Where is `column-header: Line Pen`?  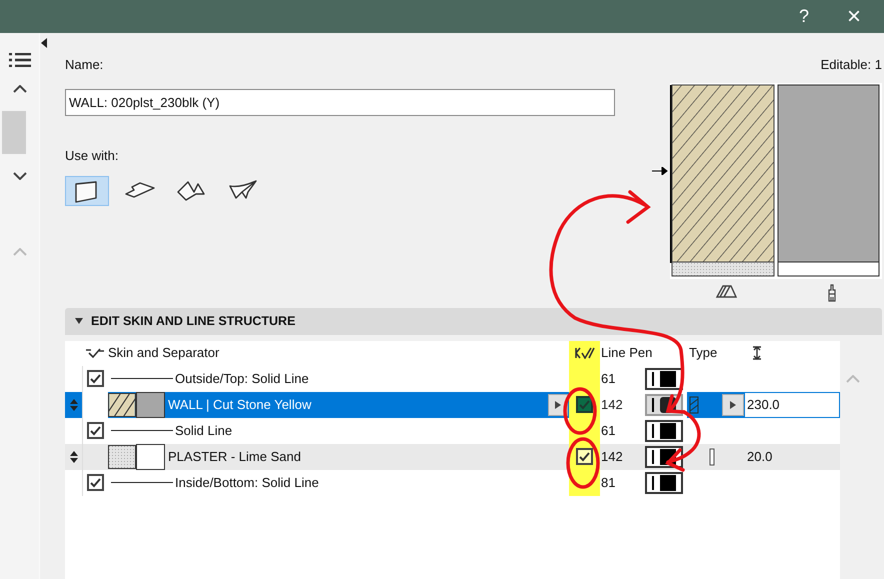
column-header: Line Pen is located at coordinates (627, 353).